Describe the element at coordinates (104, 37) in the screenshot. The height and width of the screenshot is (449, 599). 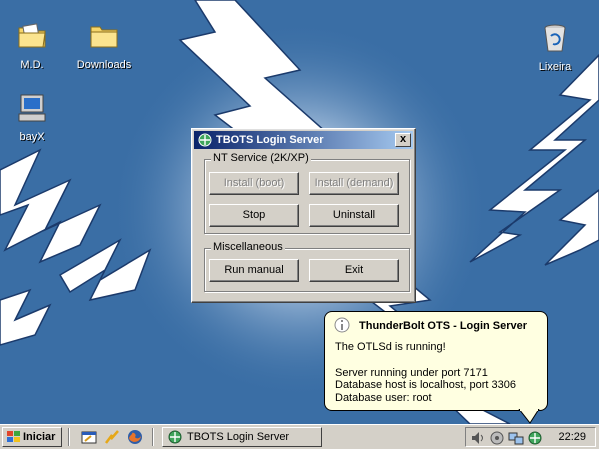
I see `folder-icon` at that location.